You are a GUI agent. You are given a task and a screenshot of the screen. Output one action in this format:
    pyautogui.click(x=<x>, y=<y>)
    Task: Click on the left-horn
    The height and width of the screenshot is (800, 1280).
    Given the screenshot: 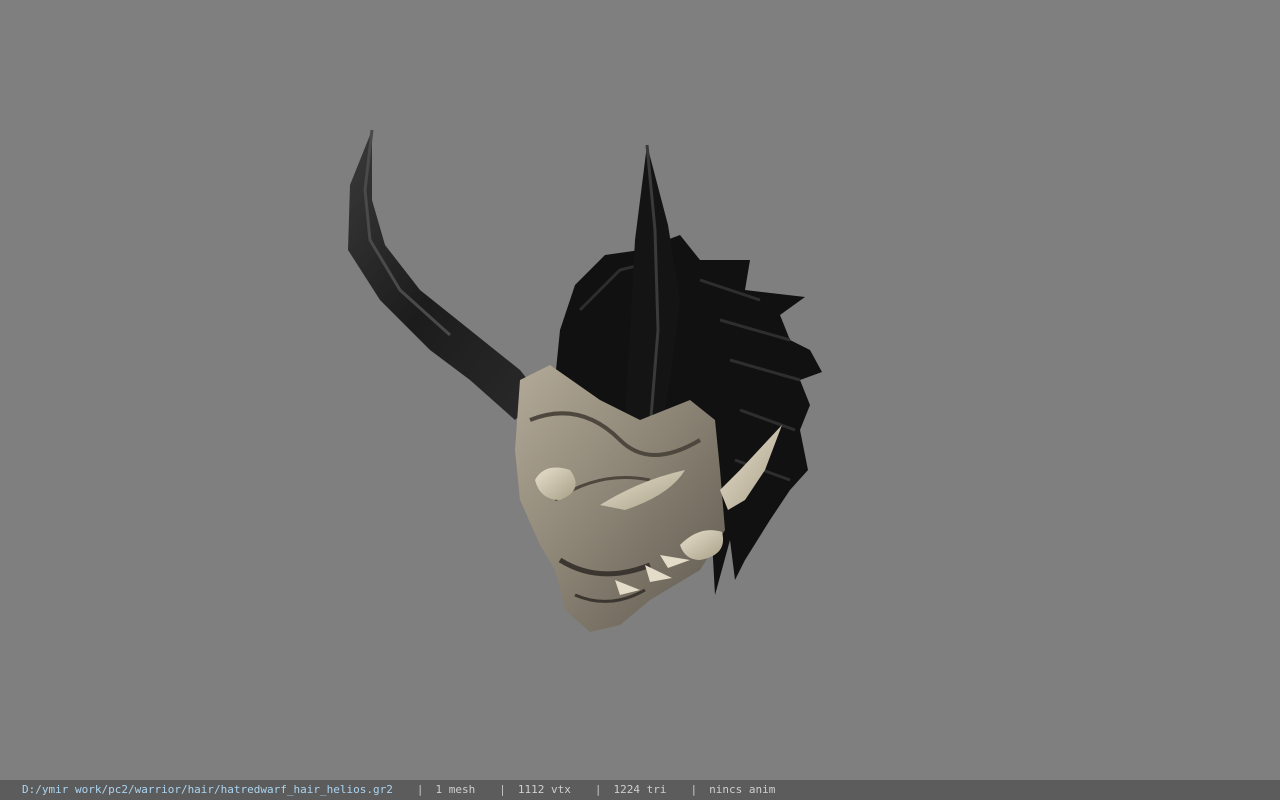 What is the action you would take?
    pyautogui.click(x=444, y=274)
    